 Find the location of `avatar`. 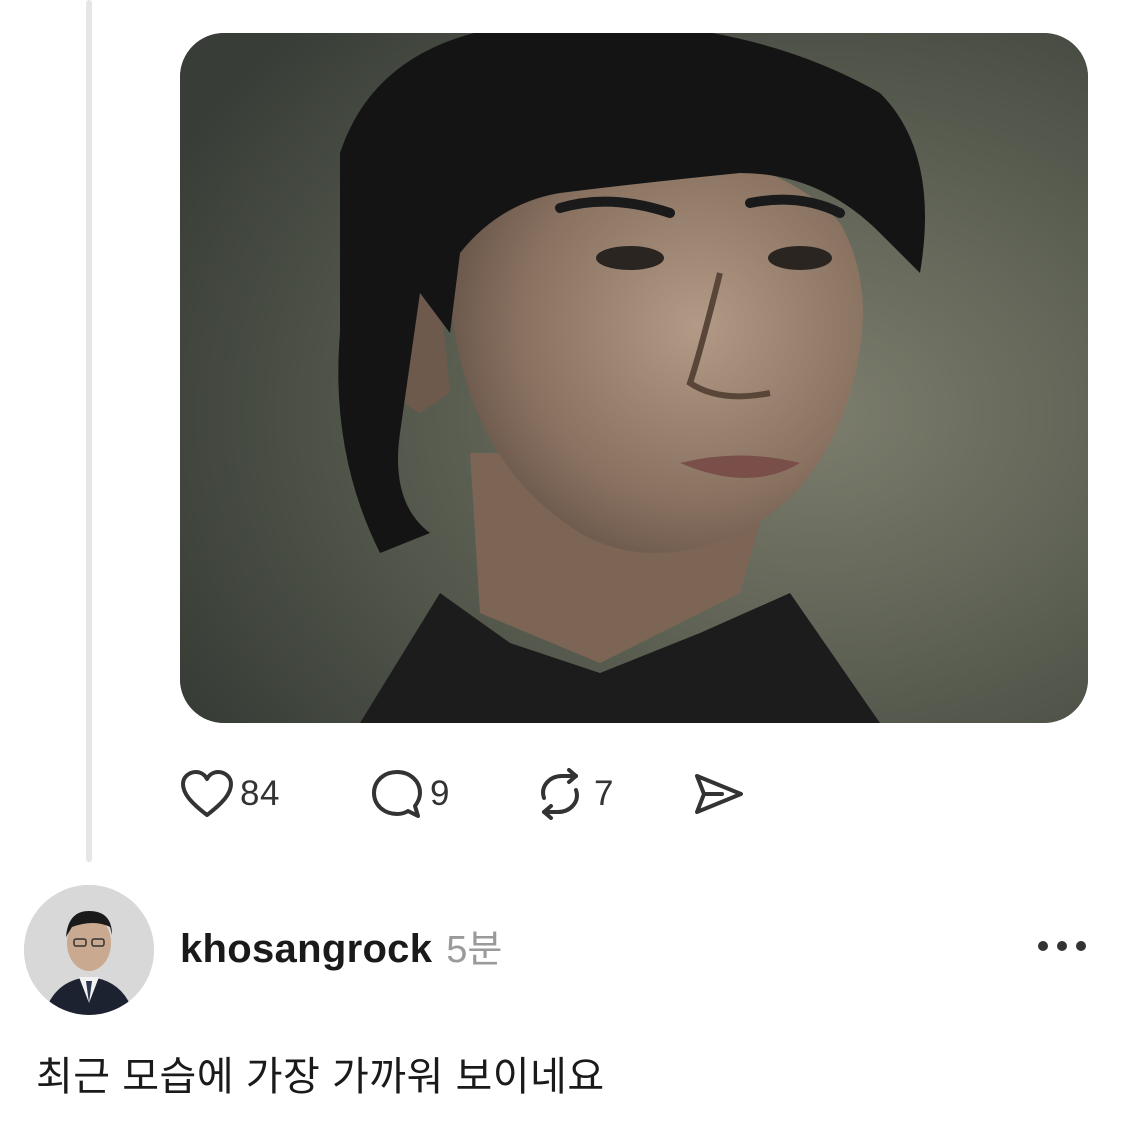

avatar is located at coordinates (89, 950).